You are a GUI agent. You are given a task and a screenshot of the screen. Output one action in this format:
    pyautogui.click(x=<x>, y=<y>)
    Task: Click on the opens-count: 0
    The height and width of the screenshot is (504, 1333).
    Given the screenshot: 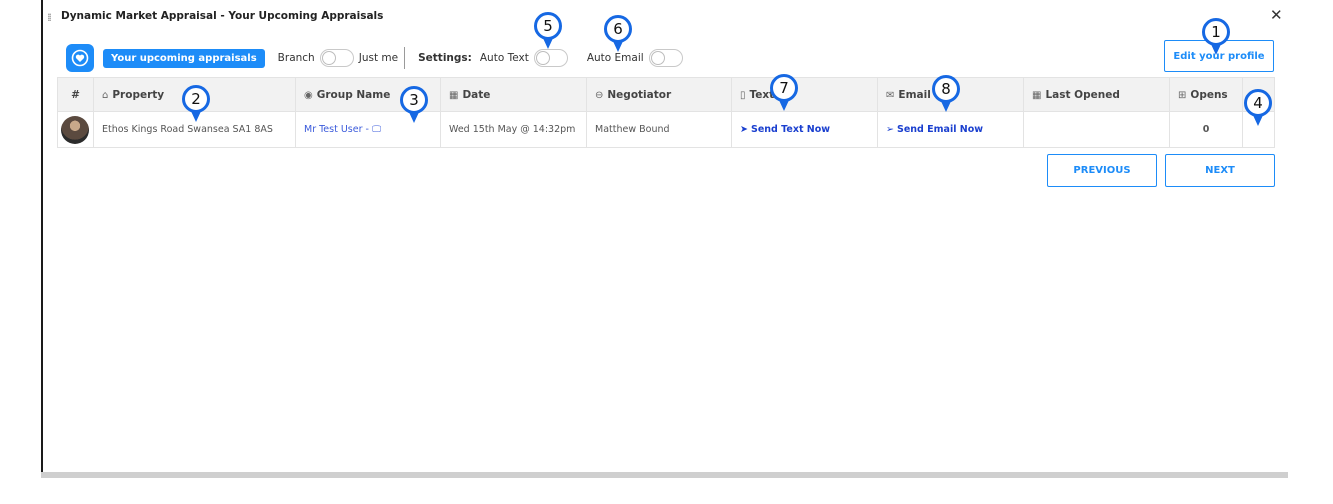 What is the action you would take?
    pyautogui.click(x=1206, y=129)
    